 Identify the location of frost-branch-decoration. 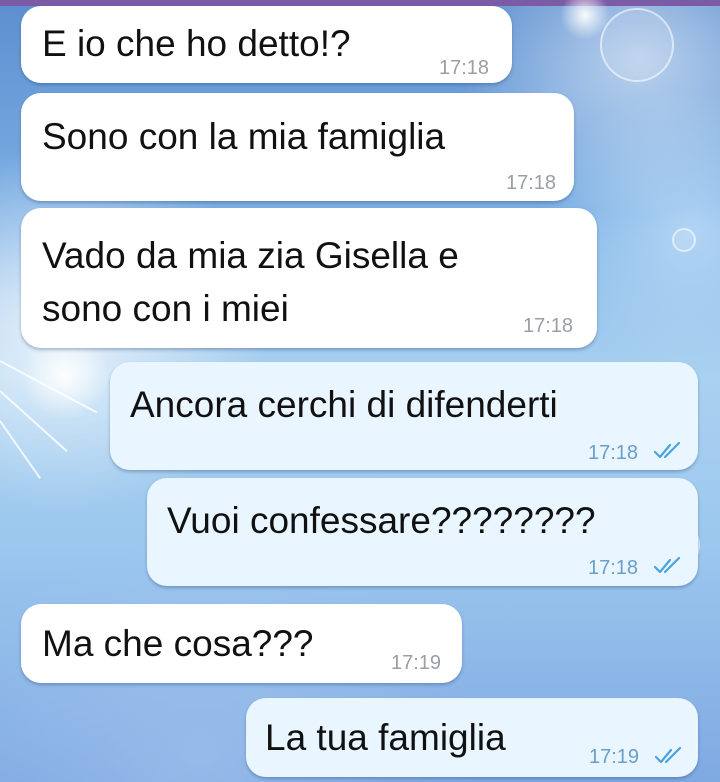
(20, 449).